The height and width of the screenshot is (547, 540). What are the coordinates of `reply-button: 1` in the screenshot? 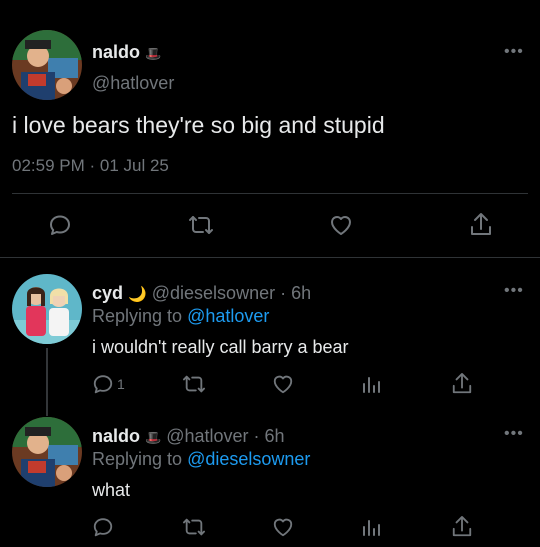 It's located at (108, 384).